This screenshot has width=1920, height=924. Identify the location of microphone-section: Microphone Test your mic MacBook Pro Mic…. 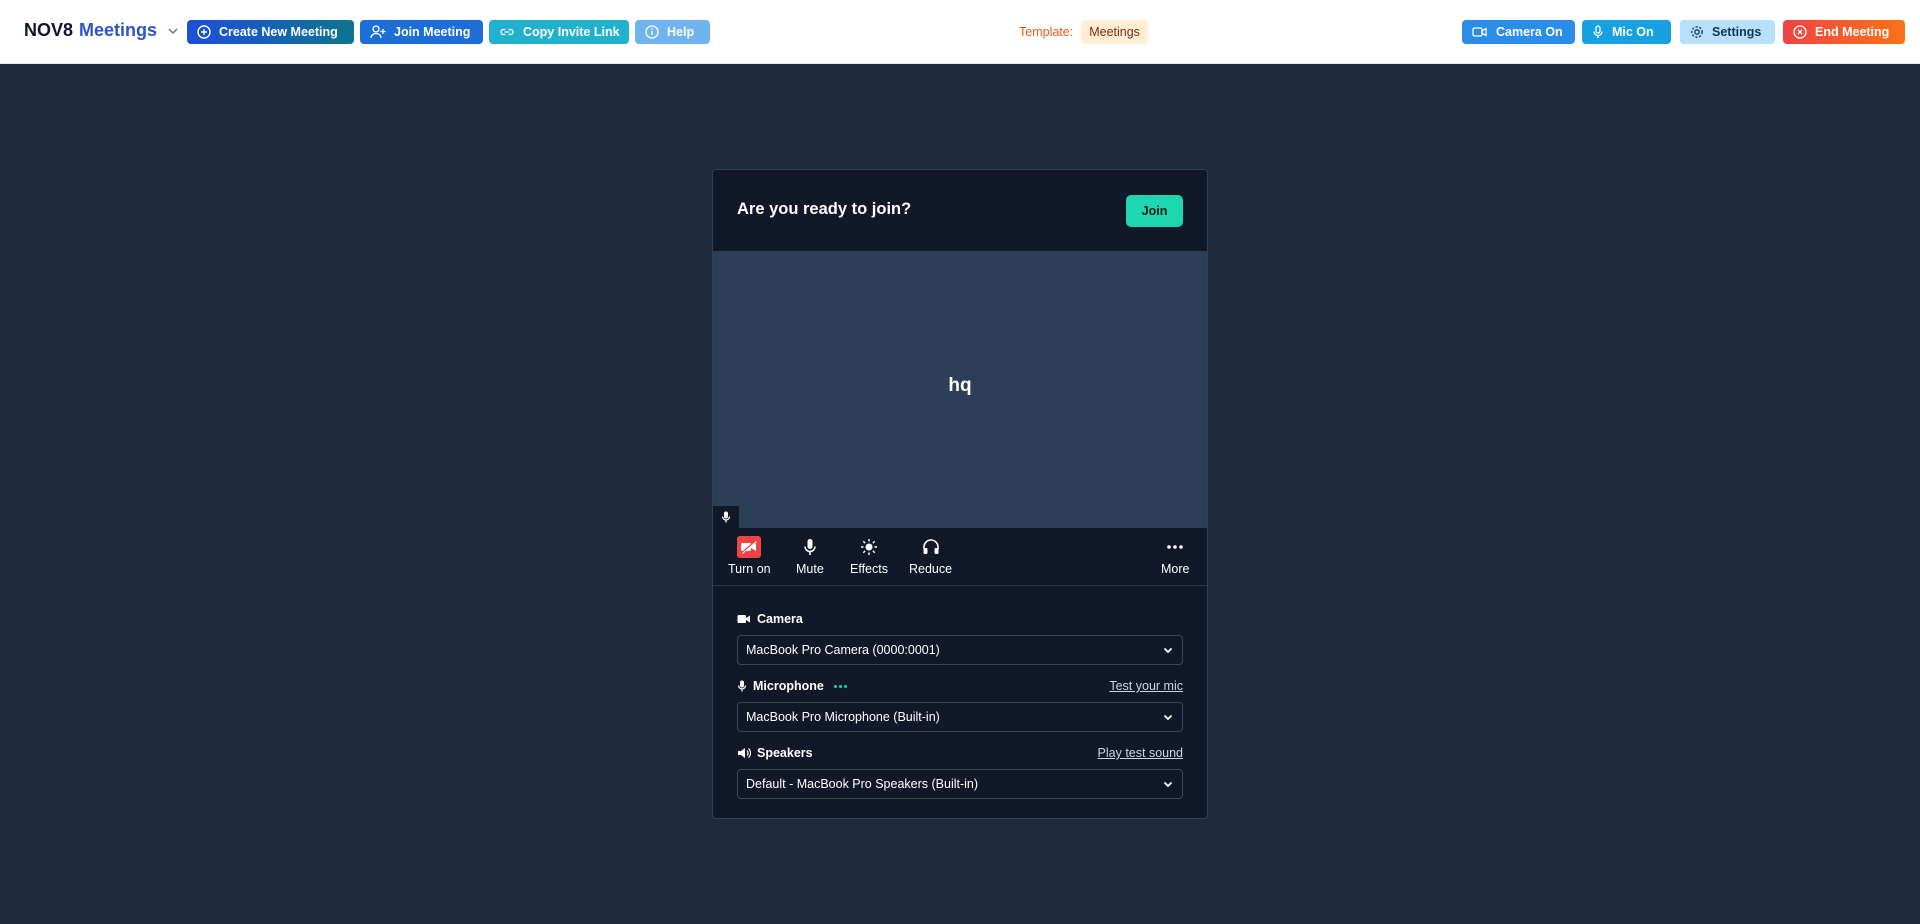
(960, 705).